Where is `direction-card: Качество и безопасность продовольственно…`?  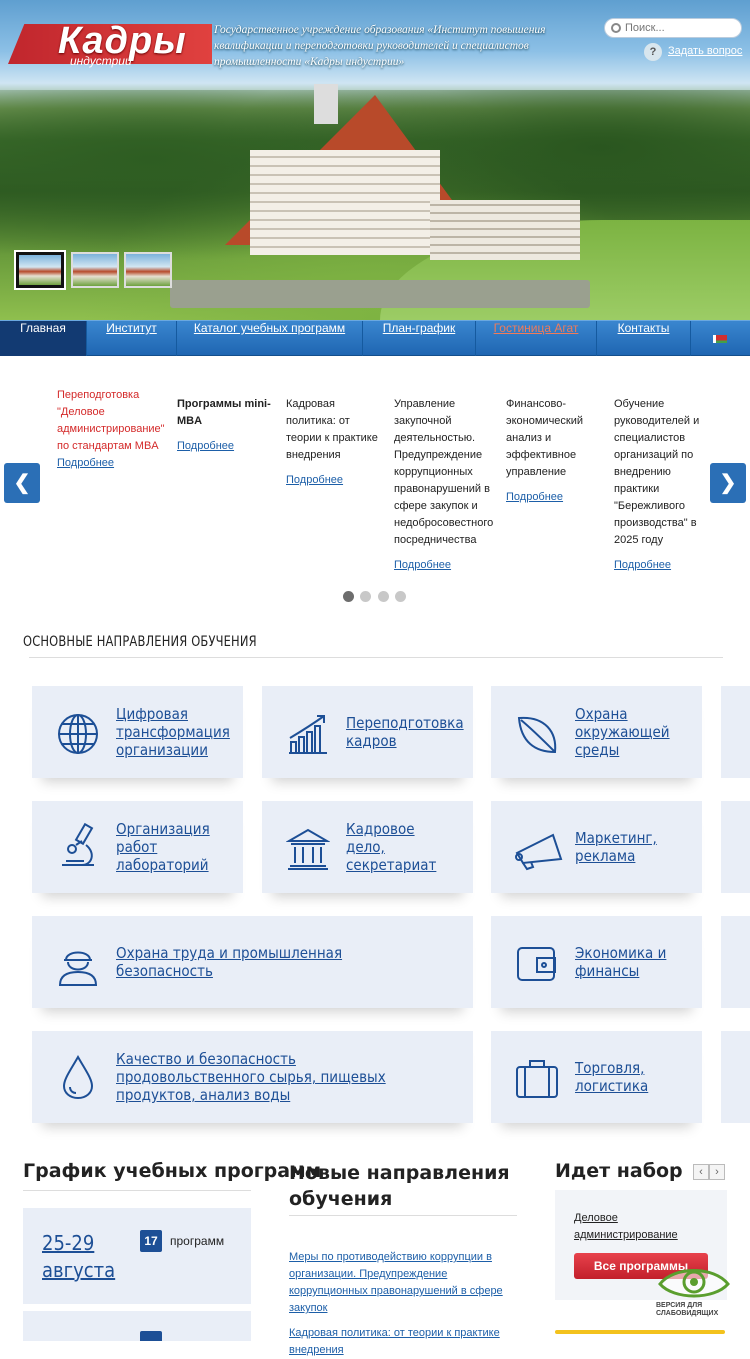 direction-card: Качество и безопасность продовольственно… is located at coordinates (252, 1077).